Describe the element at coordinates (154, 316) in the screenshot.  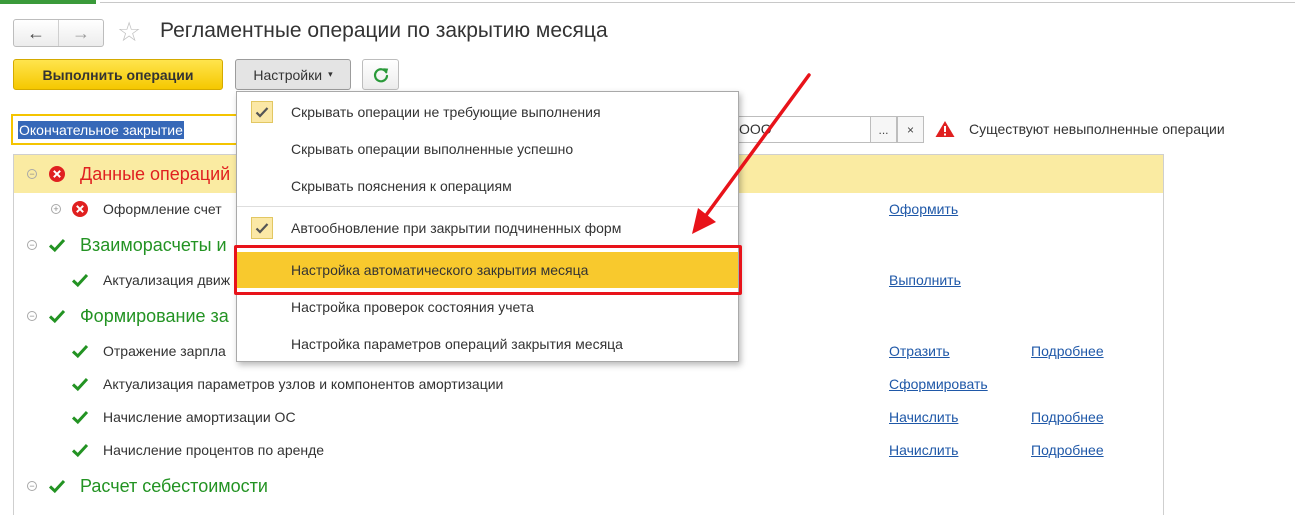
I see `tree-group-label: Формирование за` at that location.